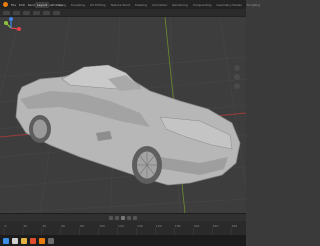 The width and height of the screenshot is (320, 246). I want to click on file-explorer-icon, so click(24, 240).